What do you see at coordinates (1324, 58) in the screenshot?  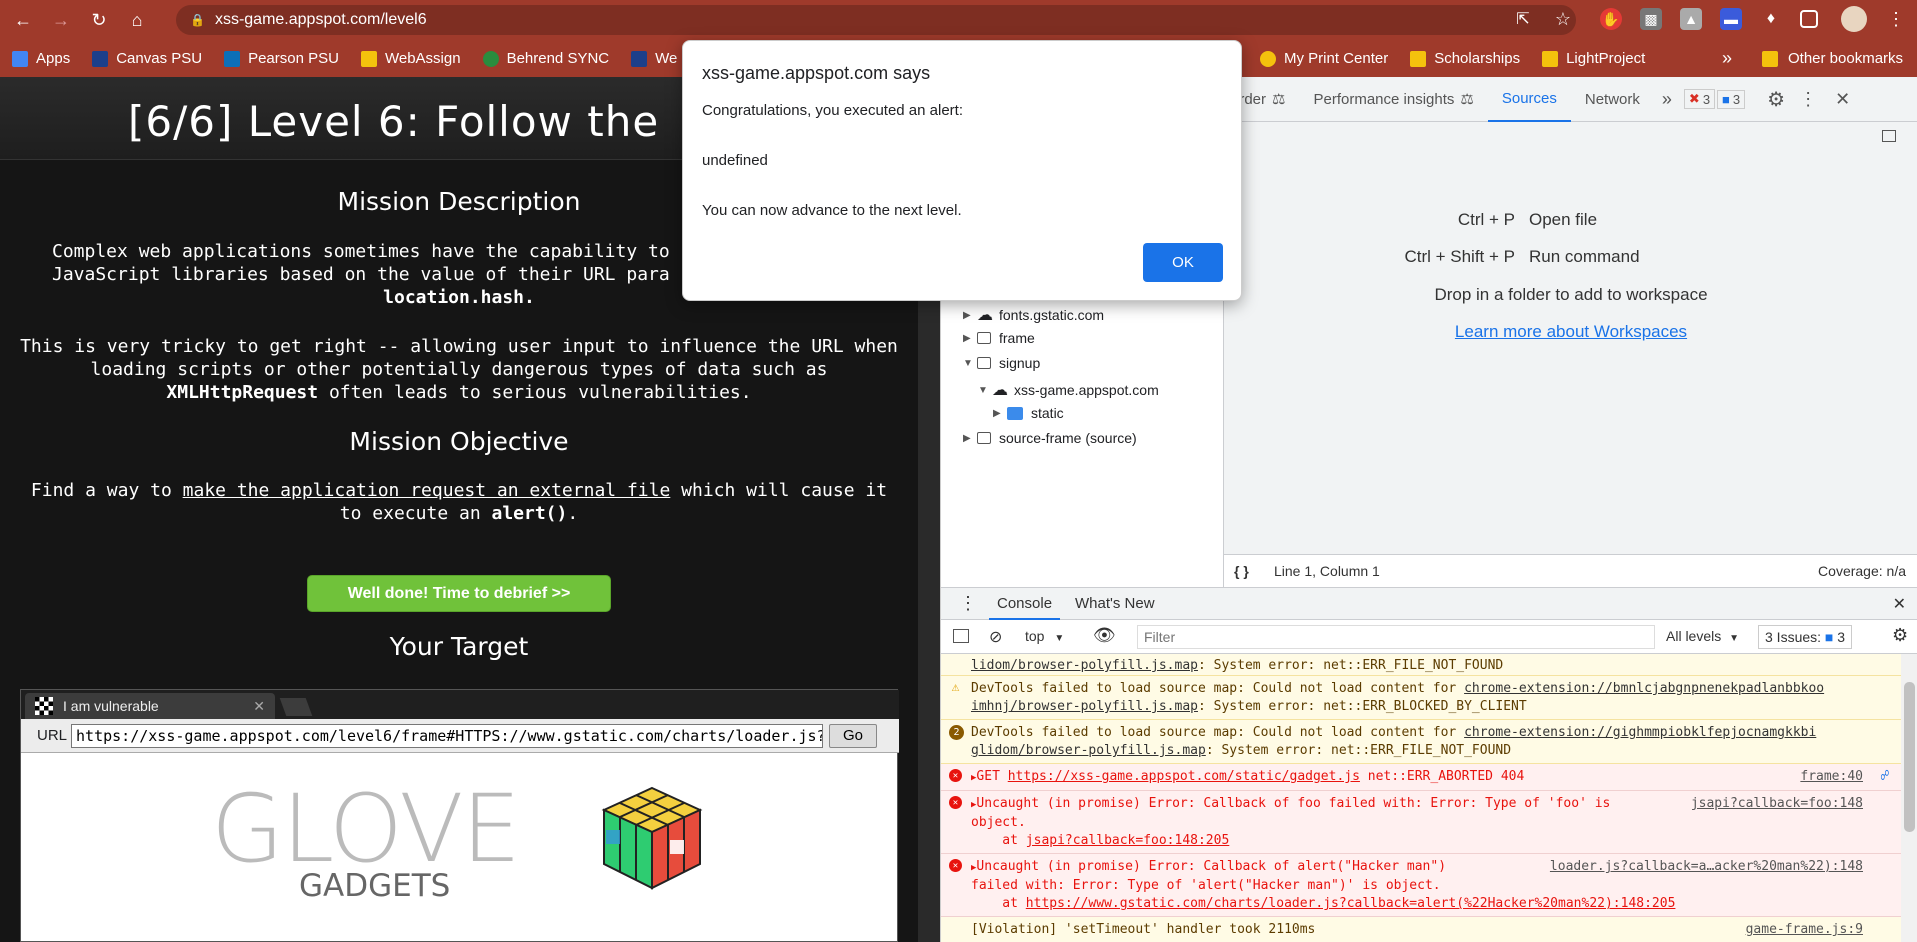 I see `bookmark-print-center: My Print Center` at bounding box center [1324, 58].